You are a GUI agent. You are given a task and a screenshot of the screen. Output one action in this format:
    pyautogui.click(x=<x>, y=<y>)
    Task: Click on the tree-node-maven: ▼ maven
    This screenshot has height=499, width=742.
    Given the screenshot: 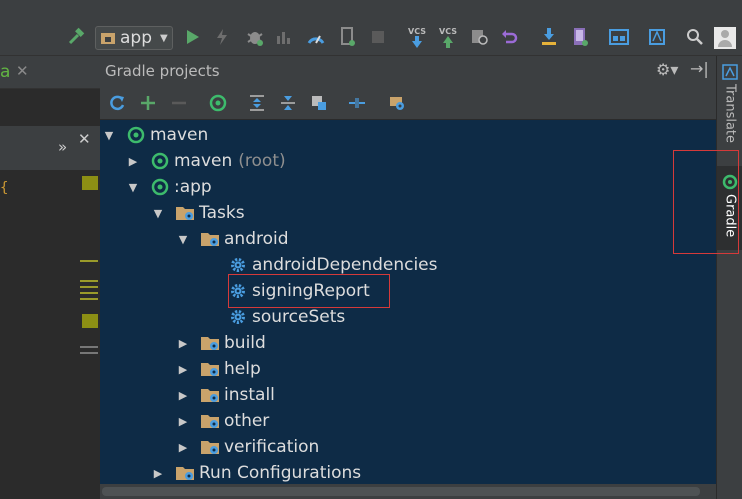 What is the action you would take?
    pyautogui.click(x=402, y=135)
    